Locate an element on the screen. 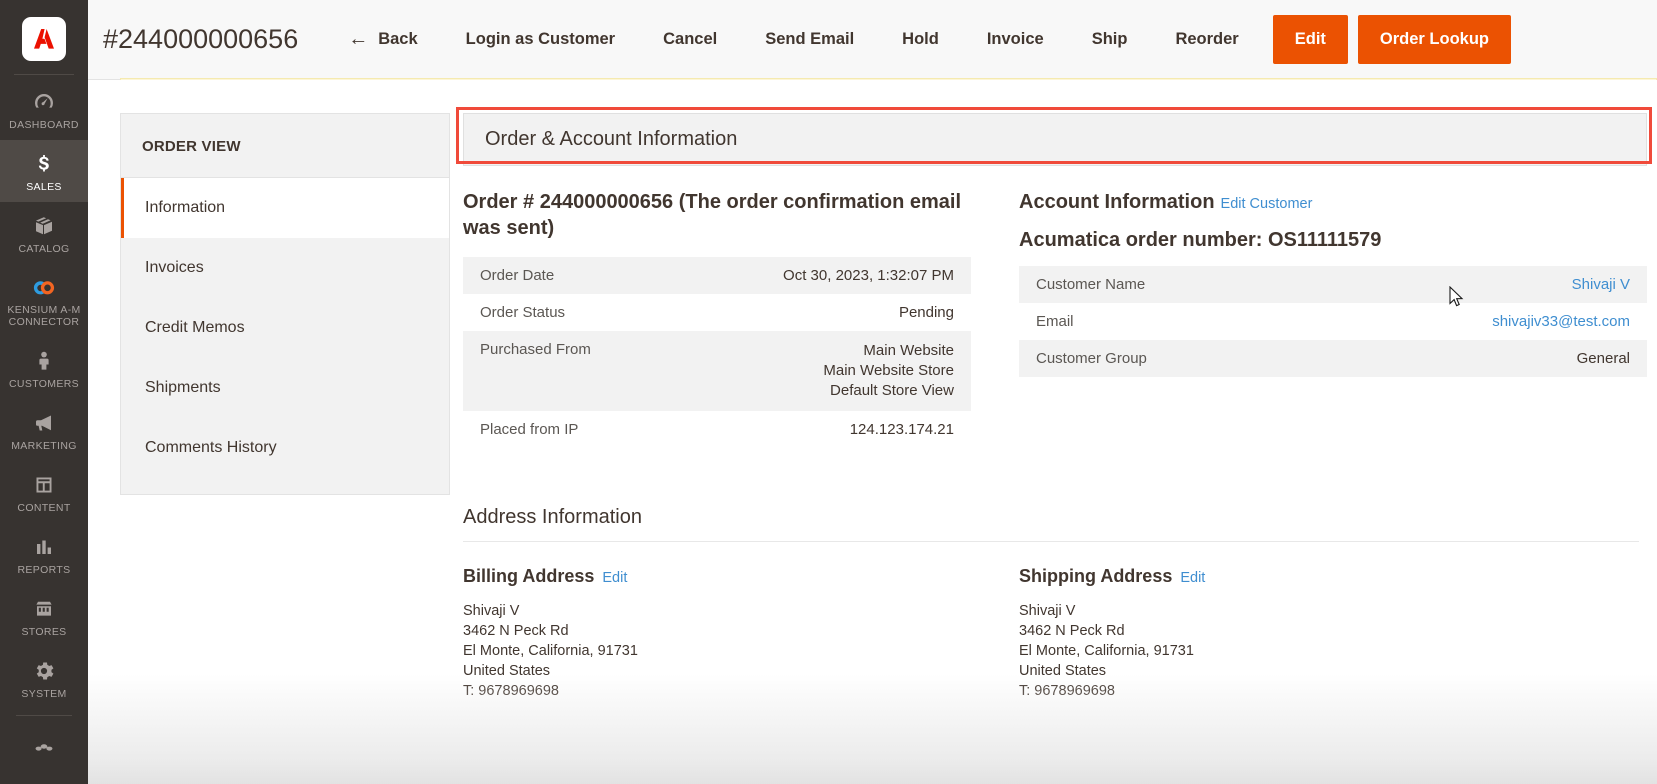 This screenshot has height=784, width=1657. sidebar-divider-bottom is located at coordinates (44, 715).